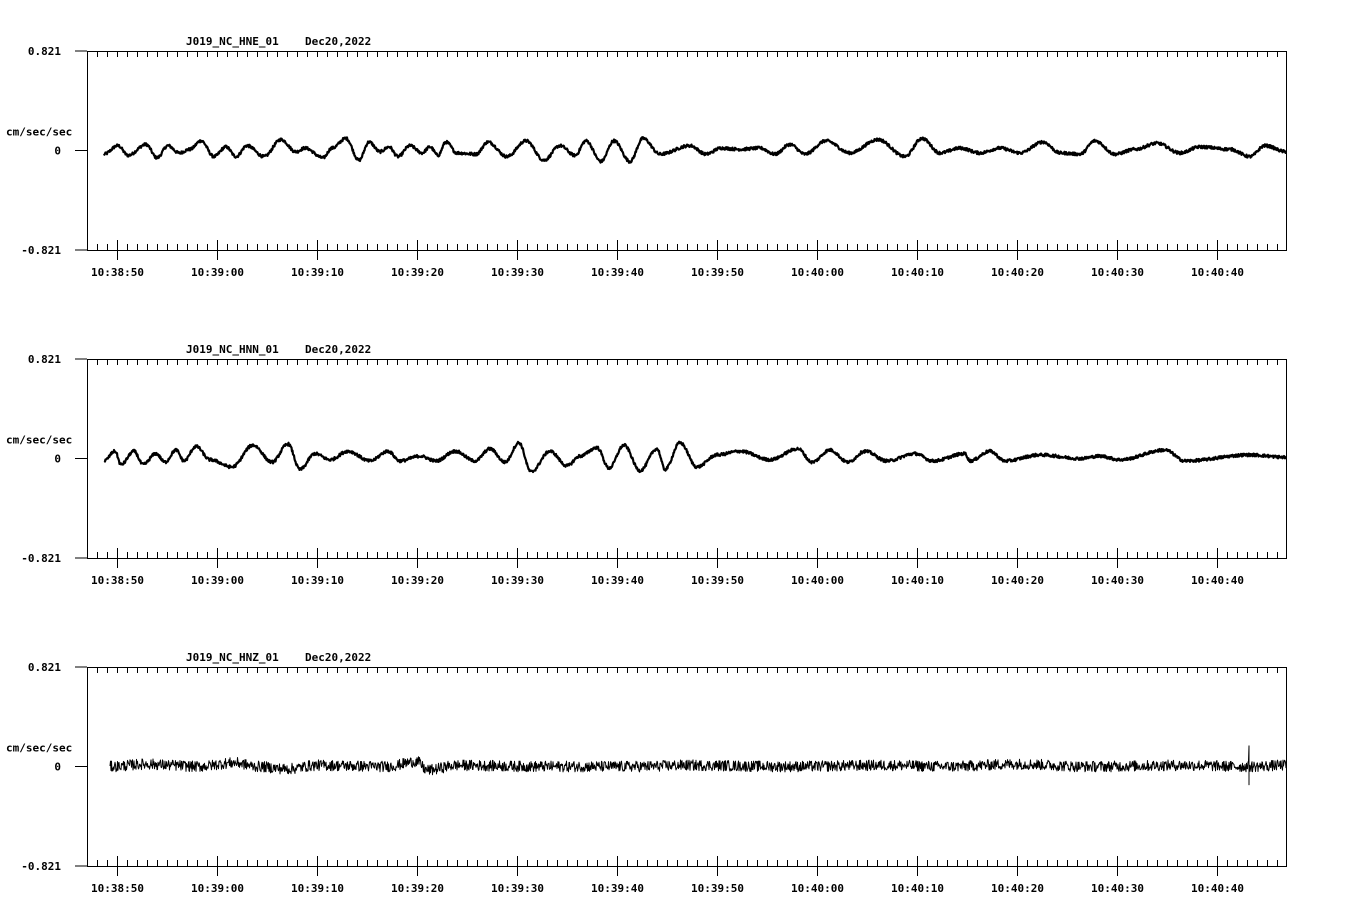 The width and height of the screenshot is (1358, 924). Describe the element at coordinates (232, 41) in the screenshot. I see `channel-title: J019_NC_HNE_01` at that location.